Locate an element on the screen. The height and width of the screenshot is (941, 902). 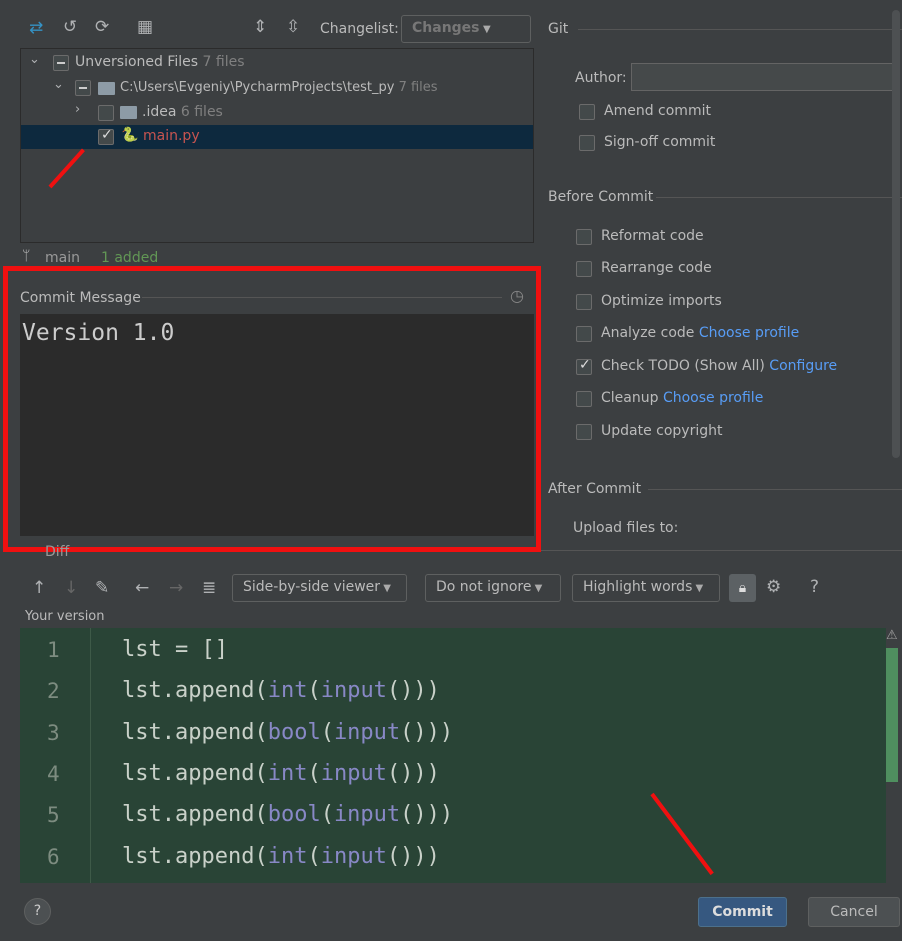
line-number: 6 is located at coordinates (53, 856).